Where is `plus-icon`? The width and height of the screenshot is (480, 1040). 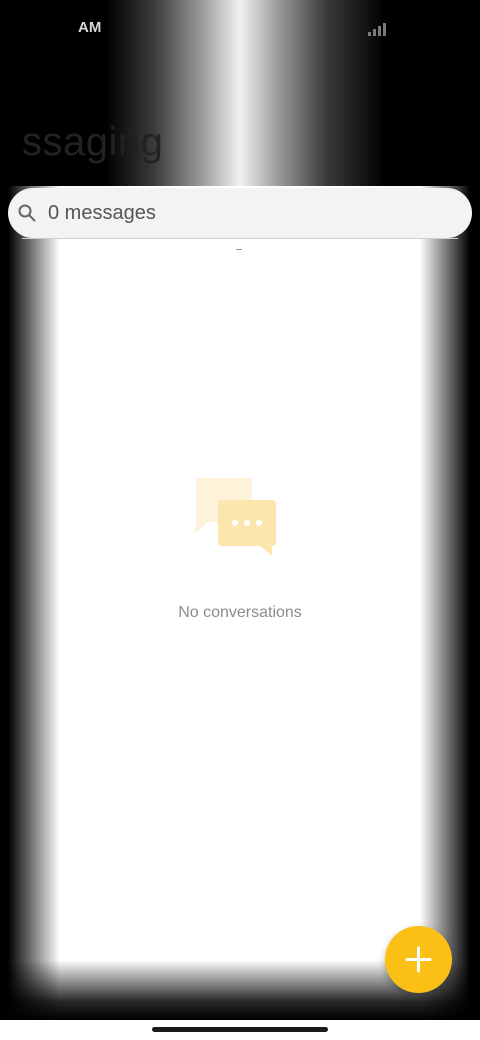
plus-icon is located at coordinates (418, 959).